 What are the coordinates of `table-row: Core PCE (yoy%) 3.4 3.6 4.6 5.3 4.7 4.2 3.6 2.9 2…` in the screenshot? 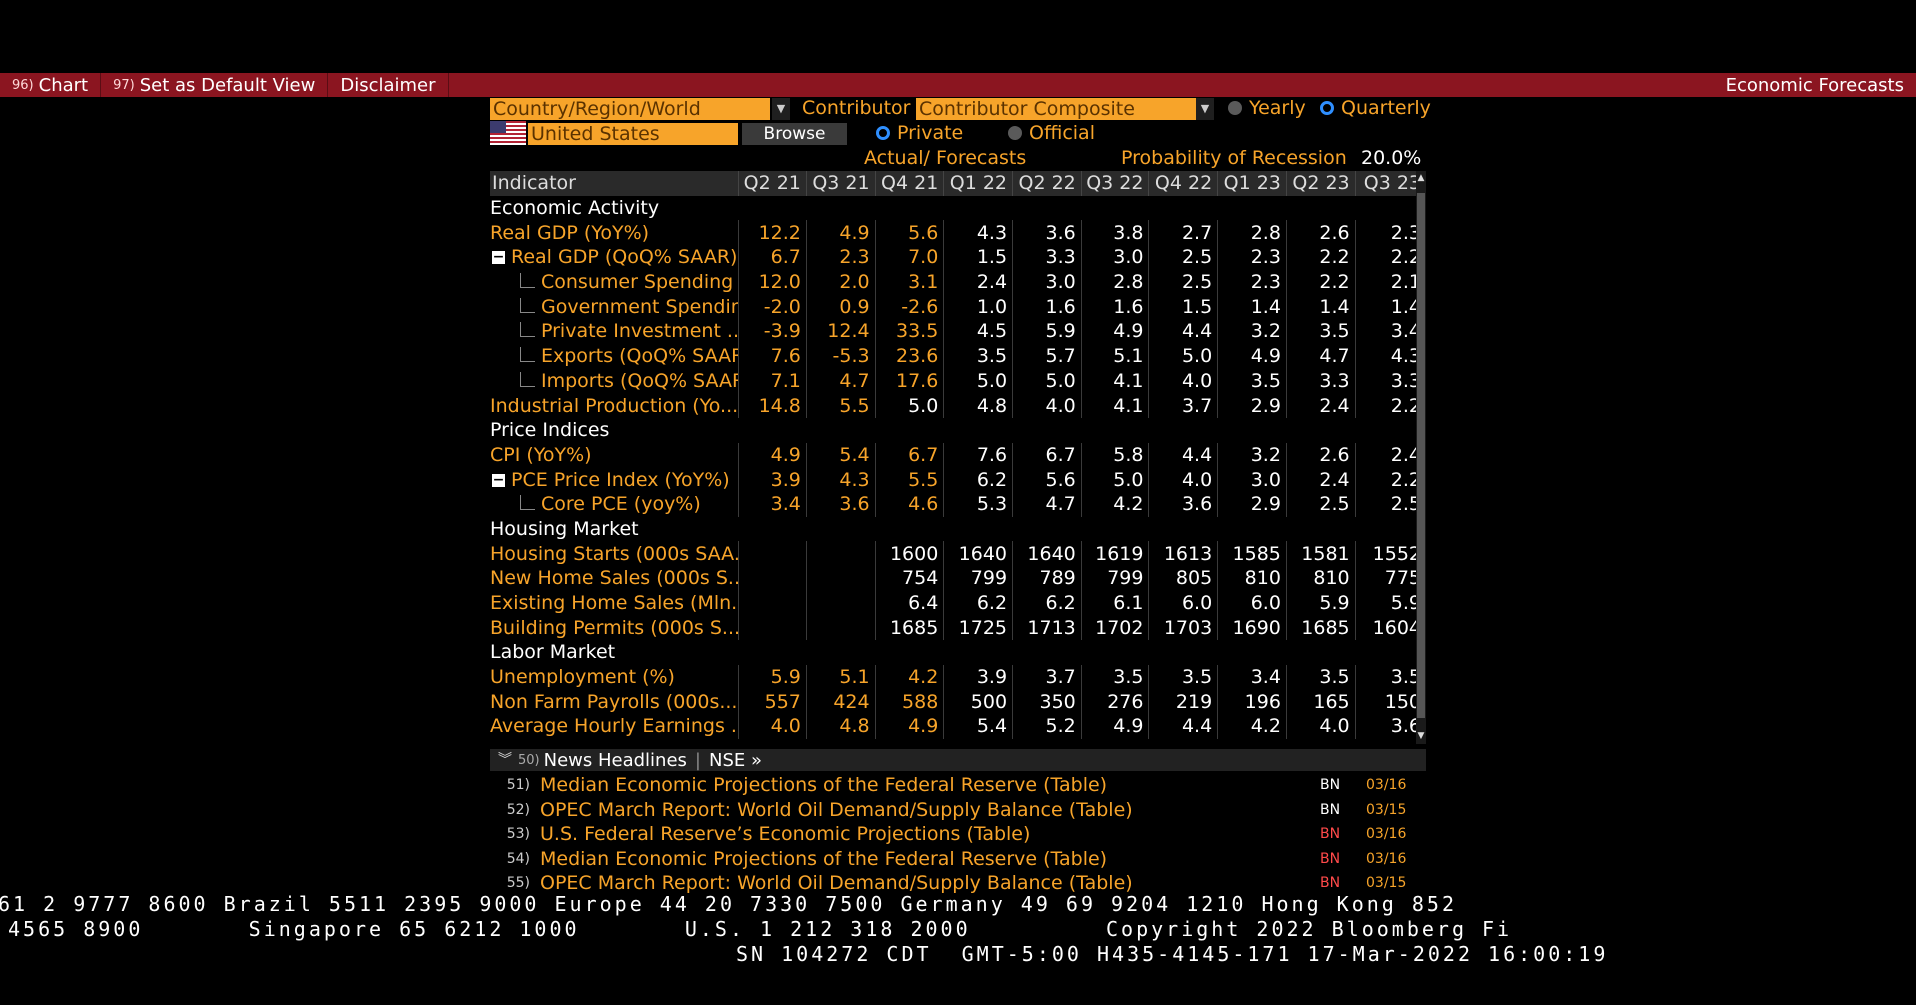 It's located at (958, 504).